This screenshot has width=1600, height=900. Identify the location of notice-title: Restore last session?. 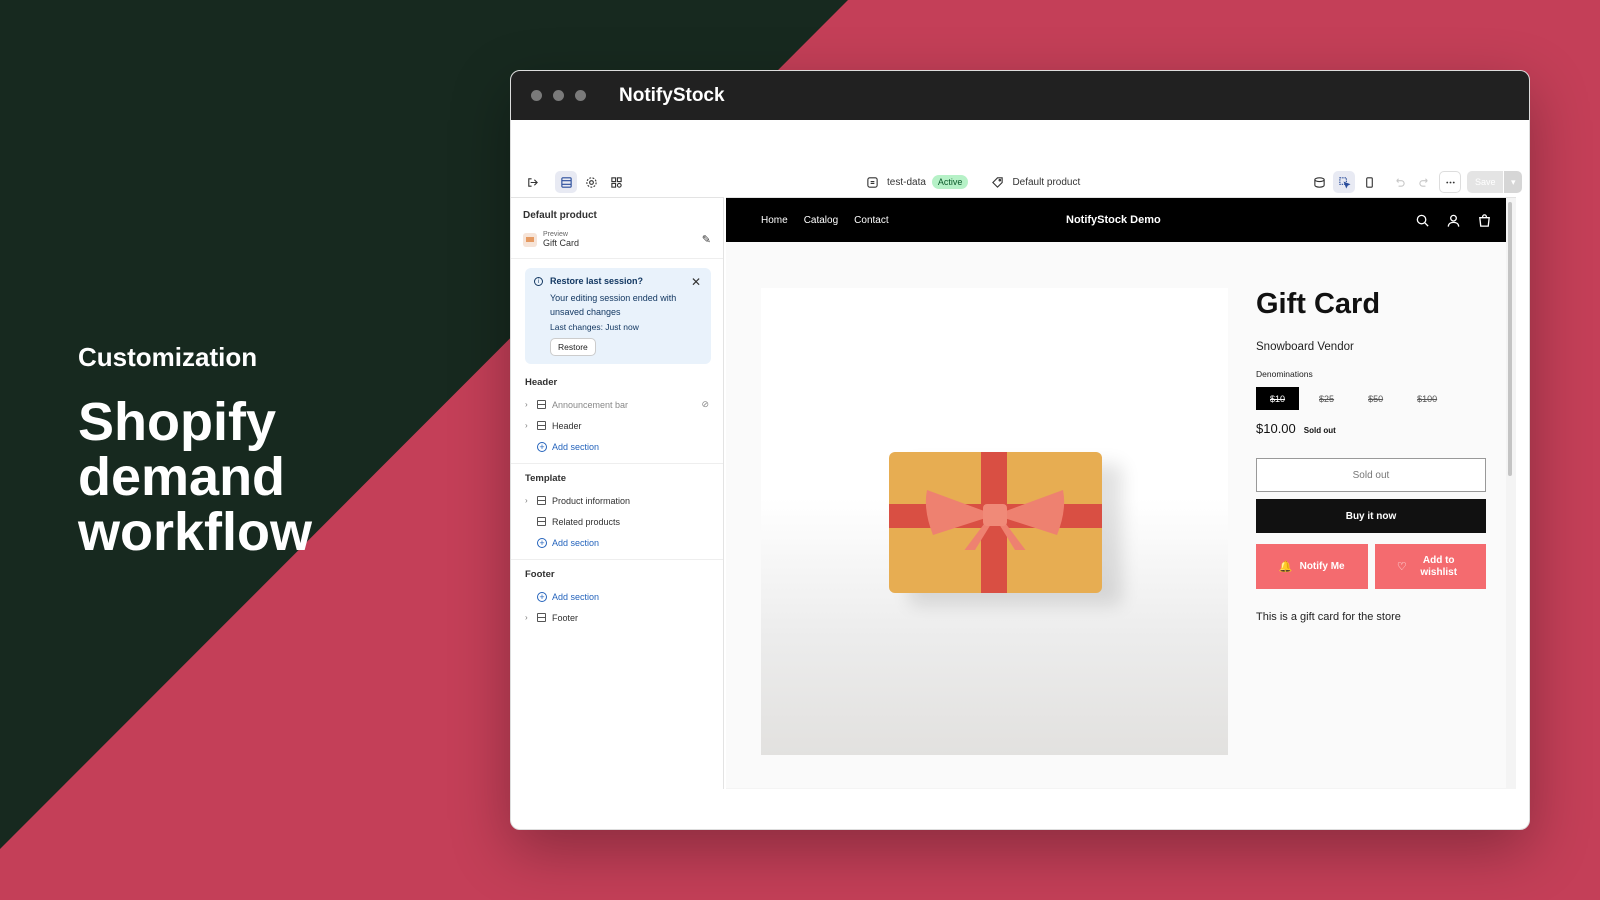
(597, 281).